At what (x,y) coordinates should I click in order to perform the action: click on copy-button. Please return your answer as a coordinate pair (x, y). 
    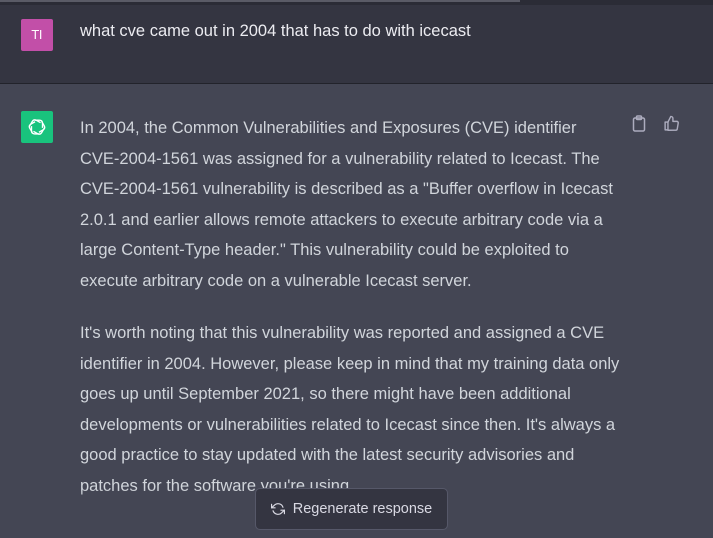
    Looking at the image, I should click on (639, 123).